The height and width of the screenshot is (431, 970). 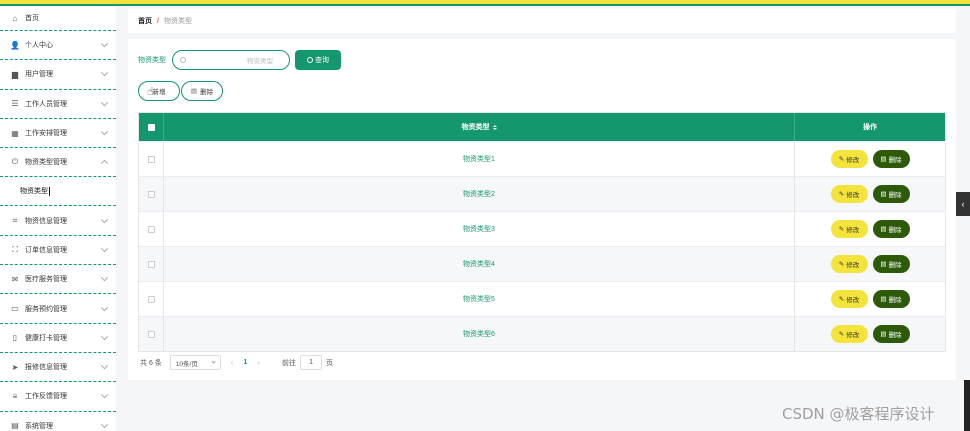 I want to click on table-row: 物资类型3 ✎ 修改 ▤ 删除, so click(x=542, y=228).